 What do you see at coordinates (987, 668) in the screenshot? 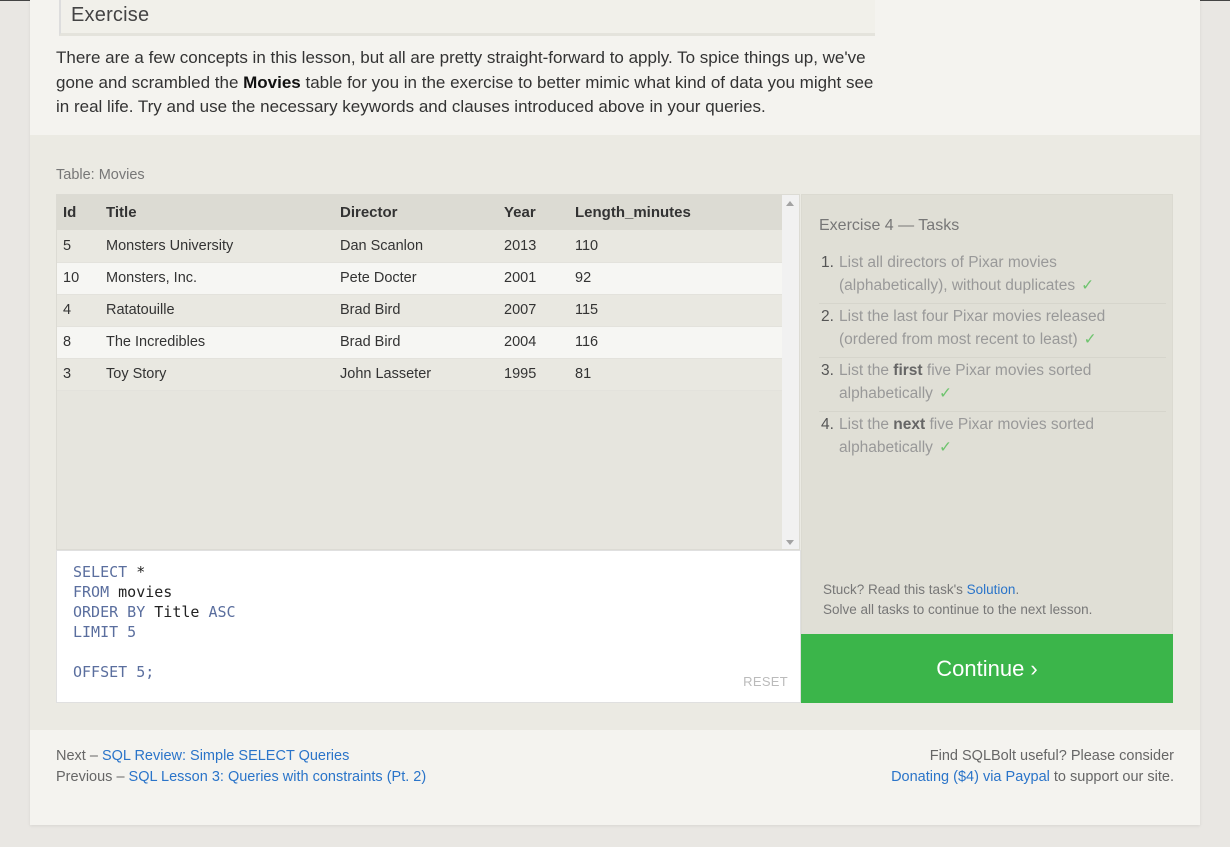
I see `continue-button: Continue ›` at bounding box center [987, 668].